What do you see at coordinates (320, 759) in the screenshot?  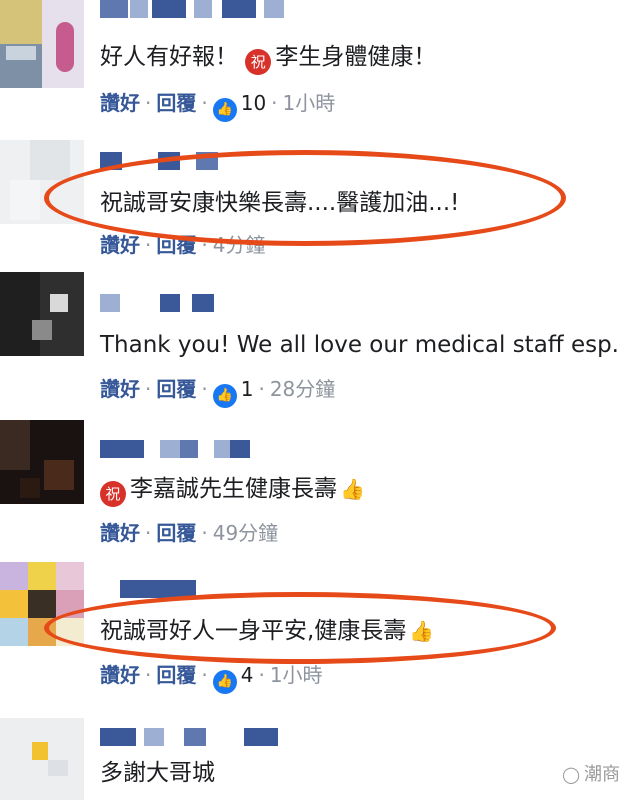 I see `comment-6: 多謝大哥城` at bounding box center [320, 759].